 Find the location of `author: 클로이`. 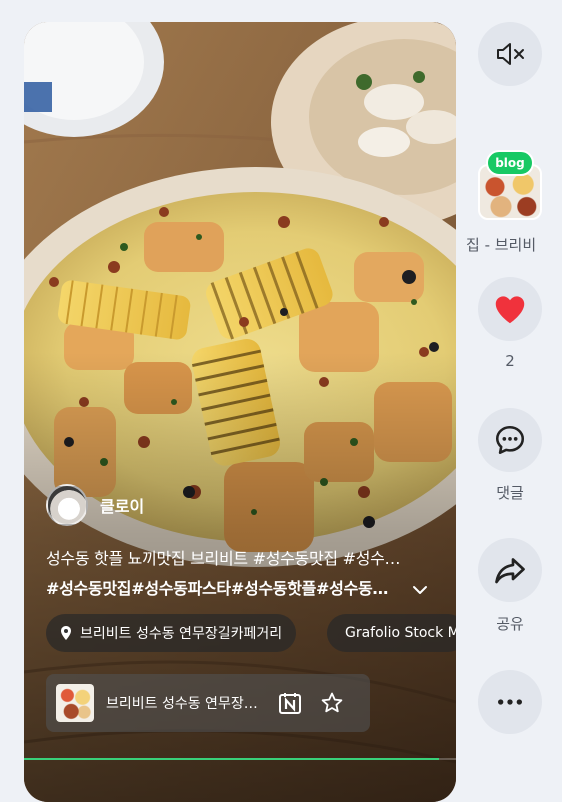

author: 클로이 is located at coordinates (95, 505).